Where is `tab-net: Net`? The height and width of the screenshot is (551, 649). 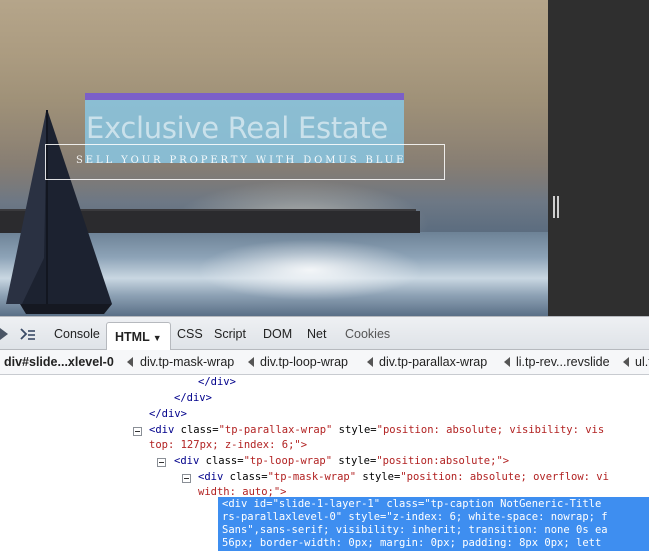
tab-net: Net is located at coordinates (316, 336).